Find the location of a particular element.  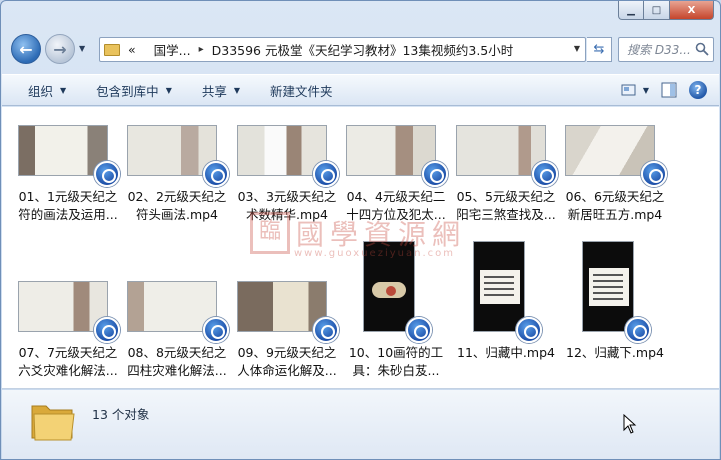

refresh-button: ⇆ is located at coordinates (599, 49).